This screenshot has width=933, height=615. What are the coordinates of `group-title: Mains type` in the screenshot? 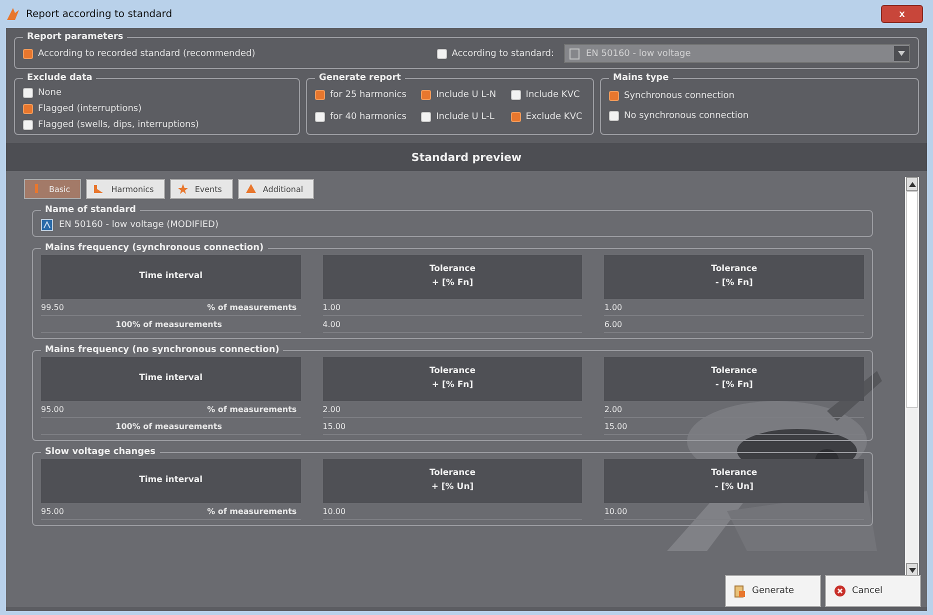 It's located at (641, 78).